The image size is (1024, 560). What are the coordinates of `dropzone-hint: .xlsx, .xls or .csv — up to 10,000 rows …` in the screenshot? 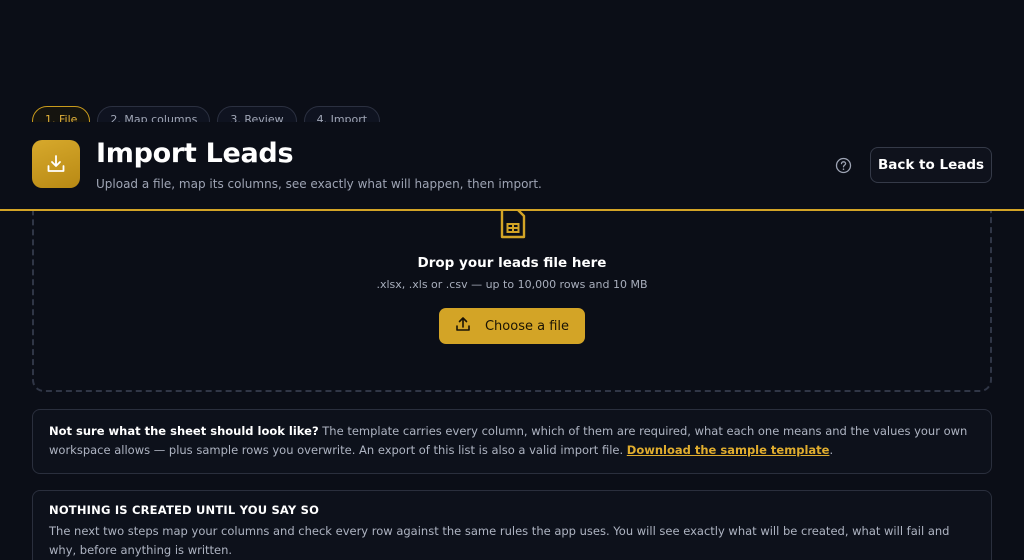 It's located at (512, 284).